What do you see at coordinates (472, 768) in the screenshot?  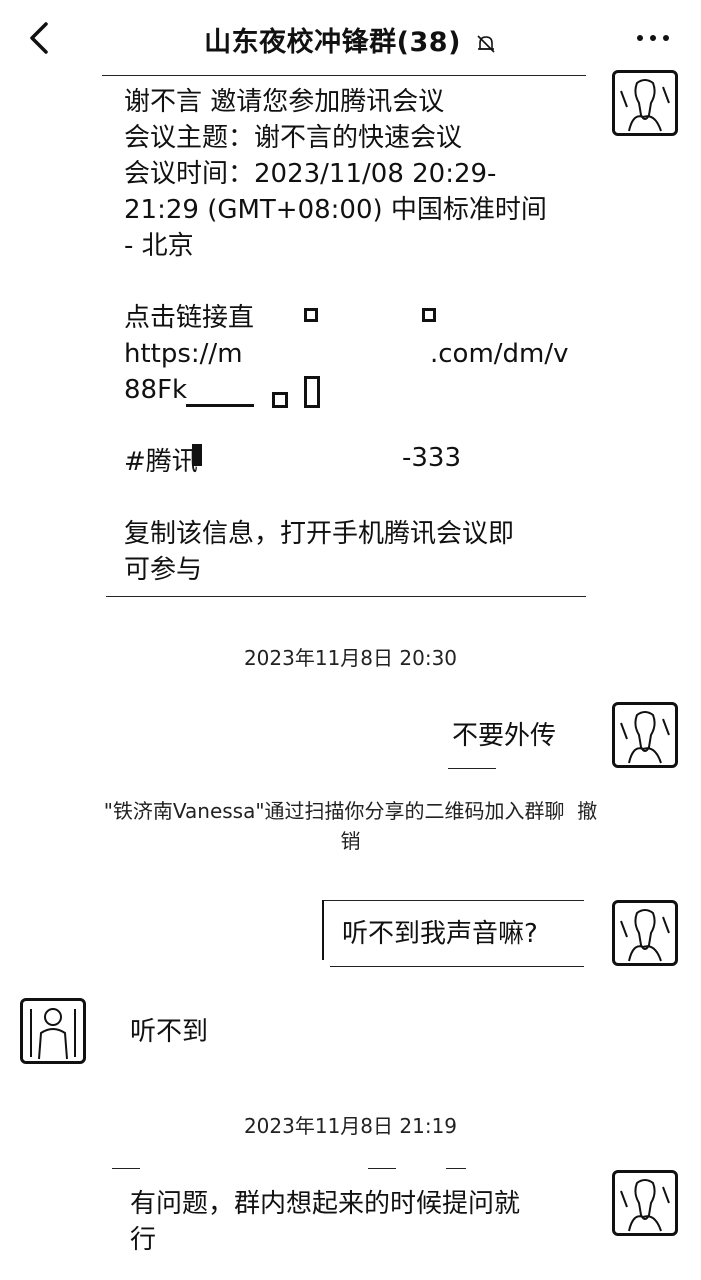 I see `bubble-border` at bounding box center [472, 768].